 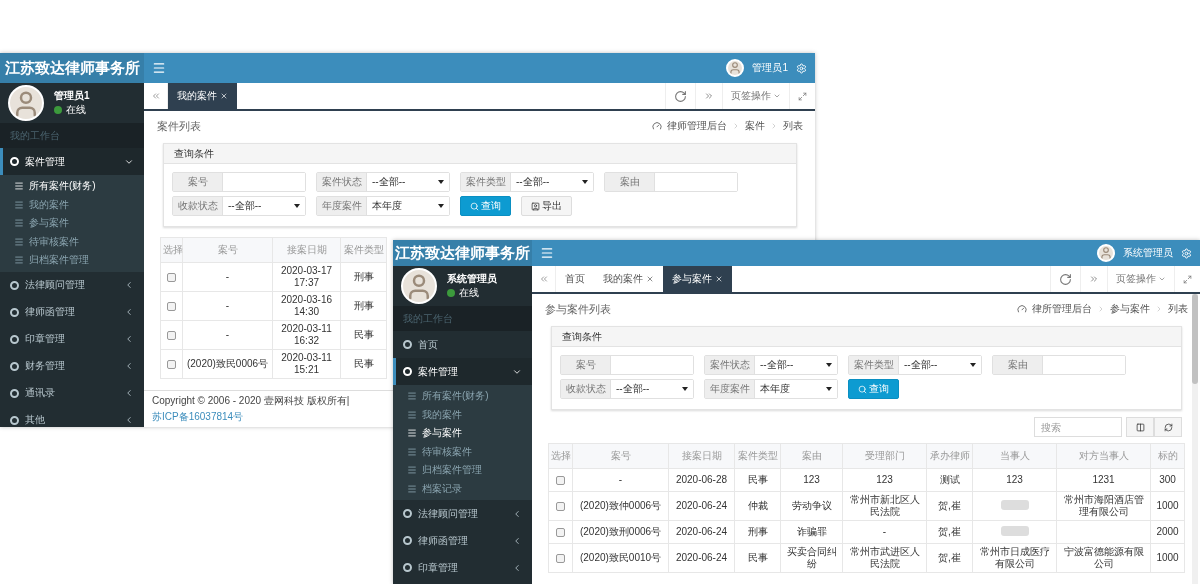 What do you see at coordinates (227, 277) in the screenshot?
I see `table-cell: -` at bounding box center [227, 277].